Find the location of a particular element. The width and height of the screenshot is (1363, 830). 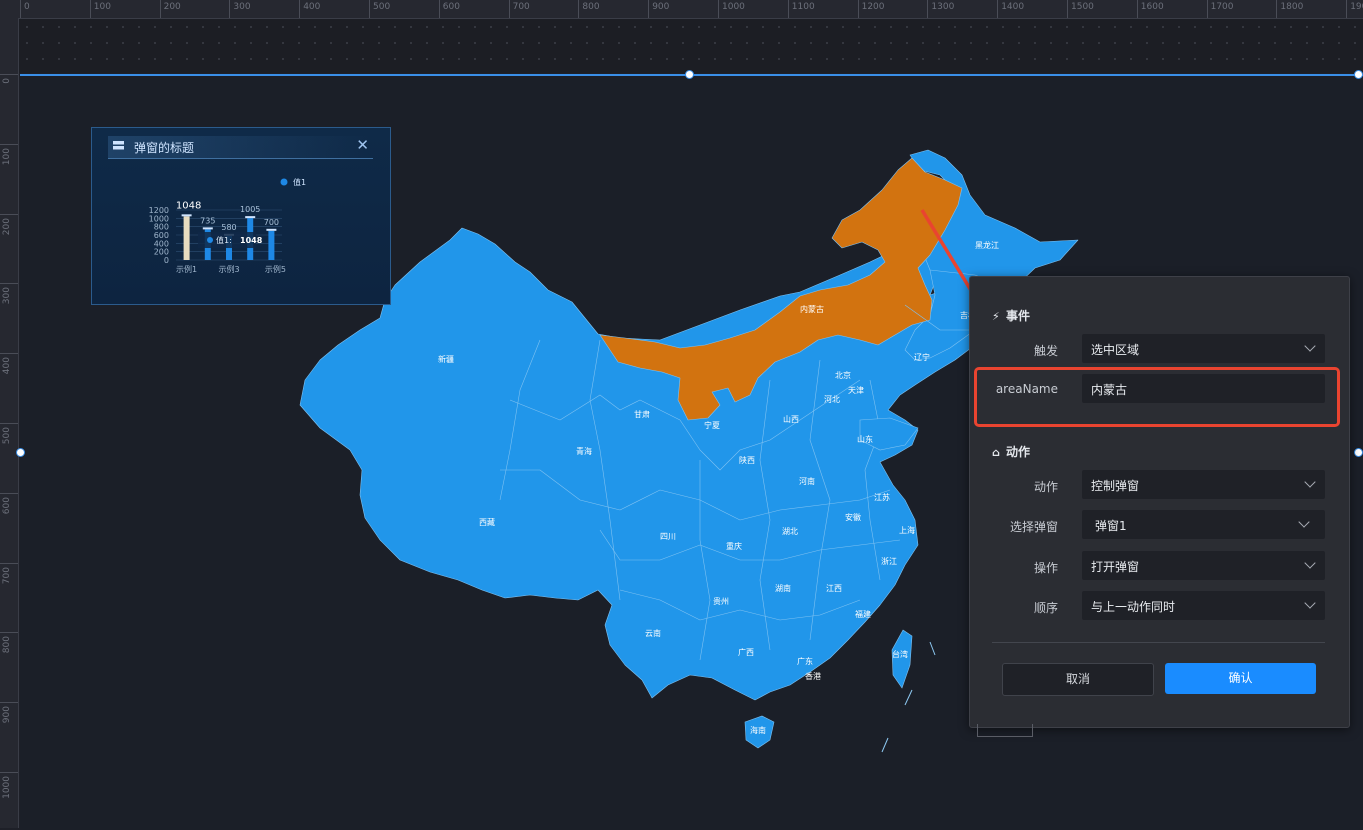

province-label: 江苏 is located at coordinates (882, 497).